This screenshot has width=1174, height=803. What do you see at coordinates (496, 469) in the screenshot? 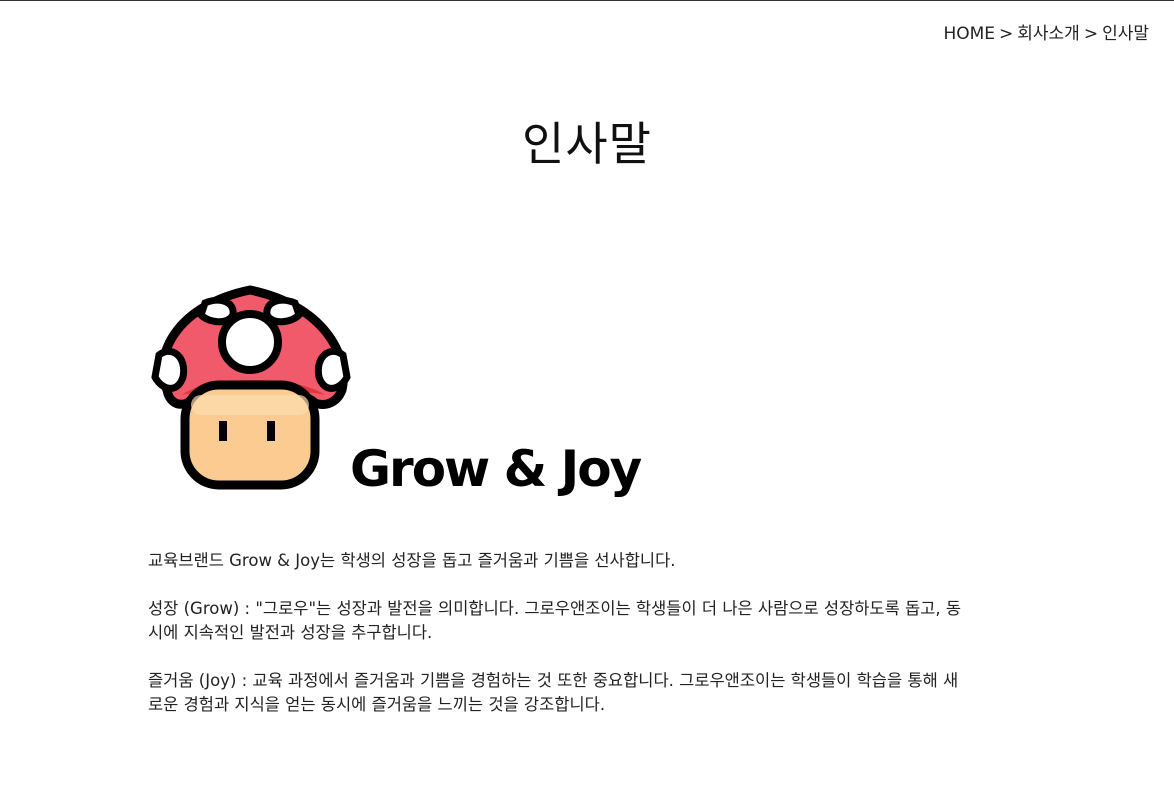
I see `brand-wordmark: Grow & Joy` at bounding box center [496, 469].